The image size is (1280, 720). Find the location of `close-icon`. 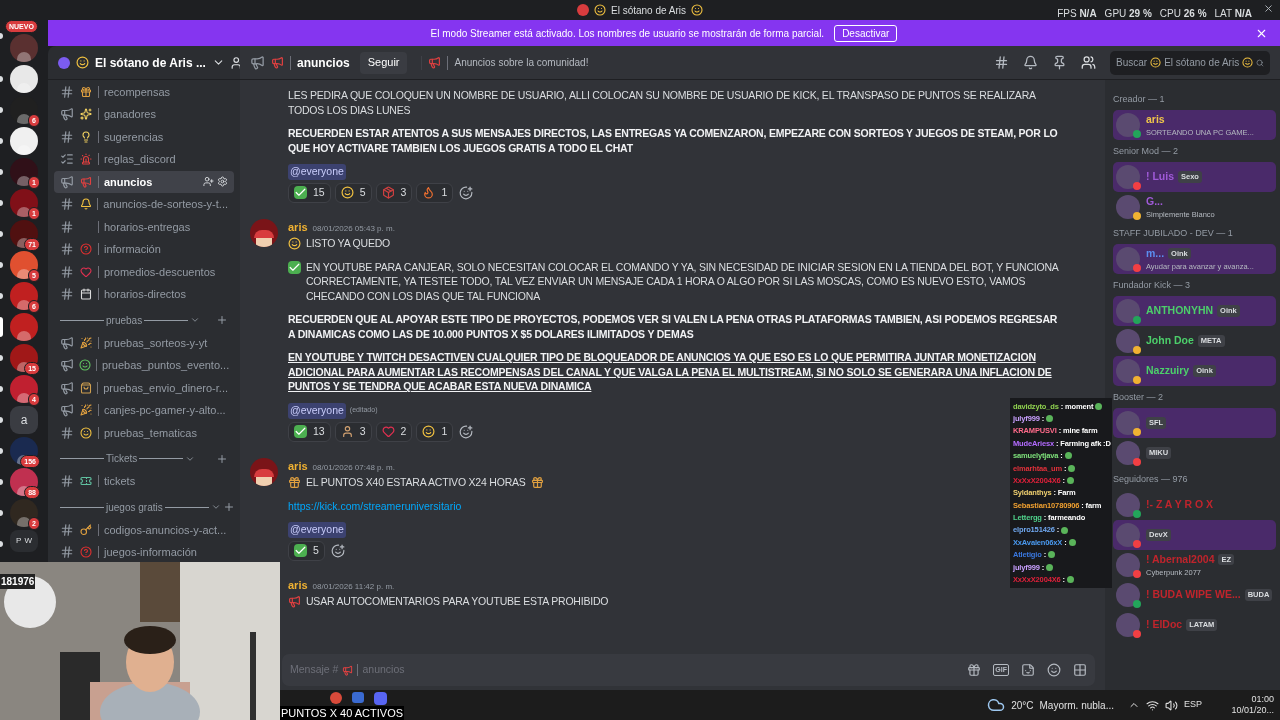

close-icon is located at coordinates (1268, 8).